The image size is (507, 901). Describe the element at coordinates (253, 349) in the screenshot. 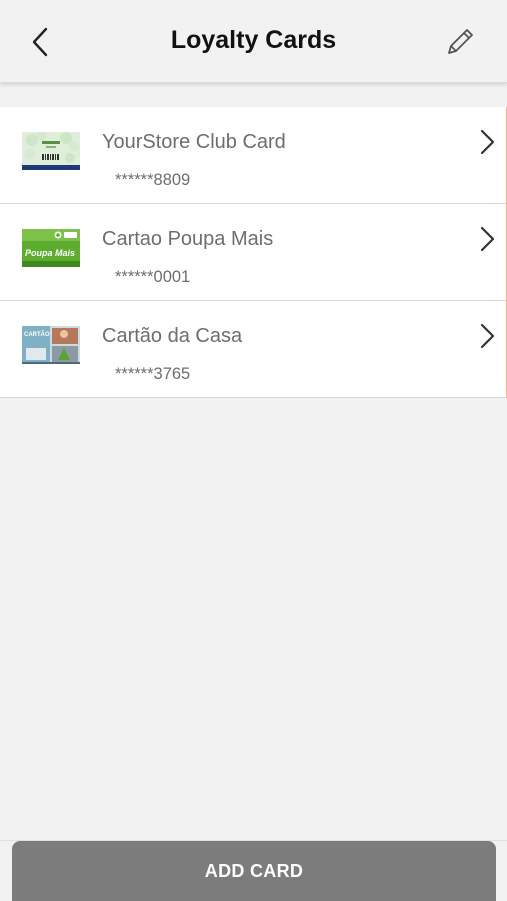

I see `card-row-cartao-casa: CARTÃO CASA Cartão da Casa ******3765` at that location.